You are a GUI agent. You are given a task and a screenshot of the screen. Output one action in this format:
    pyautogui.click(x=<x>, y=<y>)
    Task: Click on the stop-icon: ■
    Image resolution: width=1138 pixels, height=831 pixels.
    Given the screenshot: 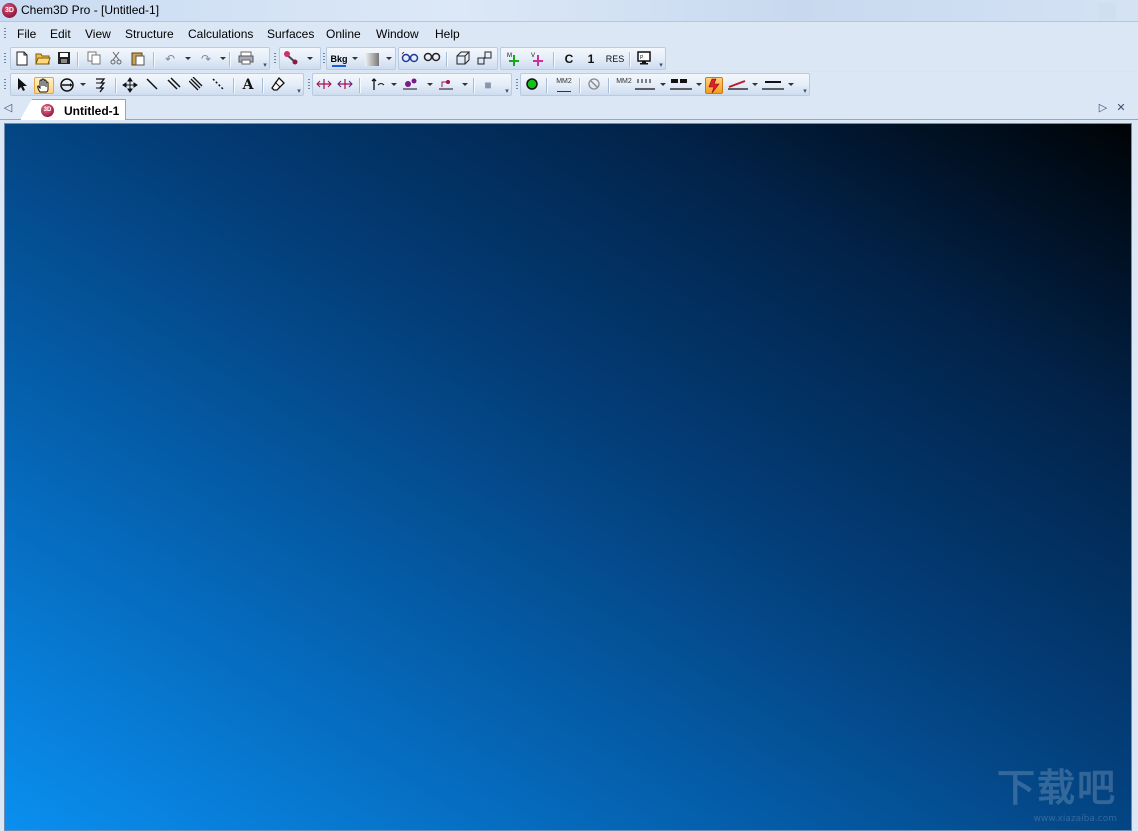 What is the action you would take?
    pyautogui.click(x=488, y=85)
    